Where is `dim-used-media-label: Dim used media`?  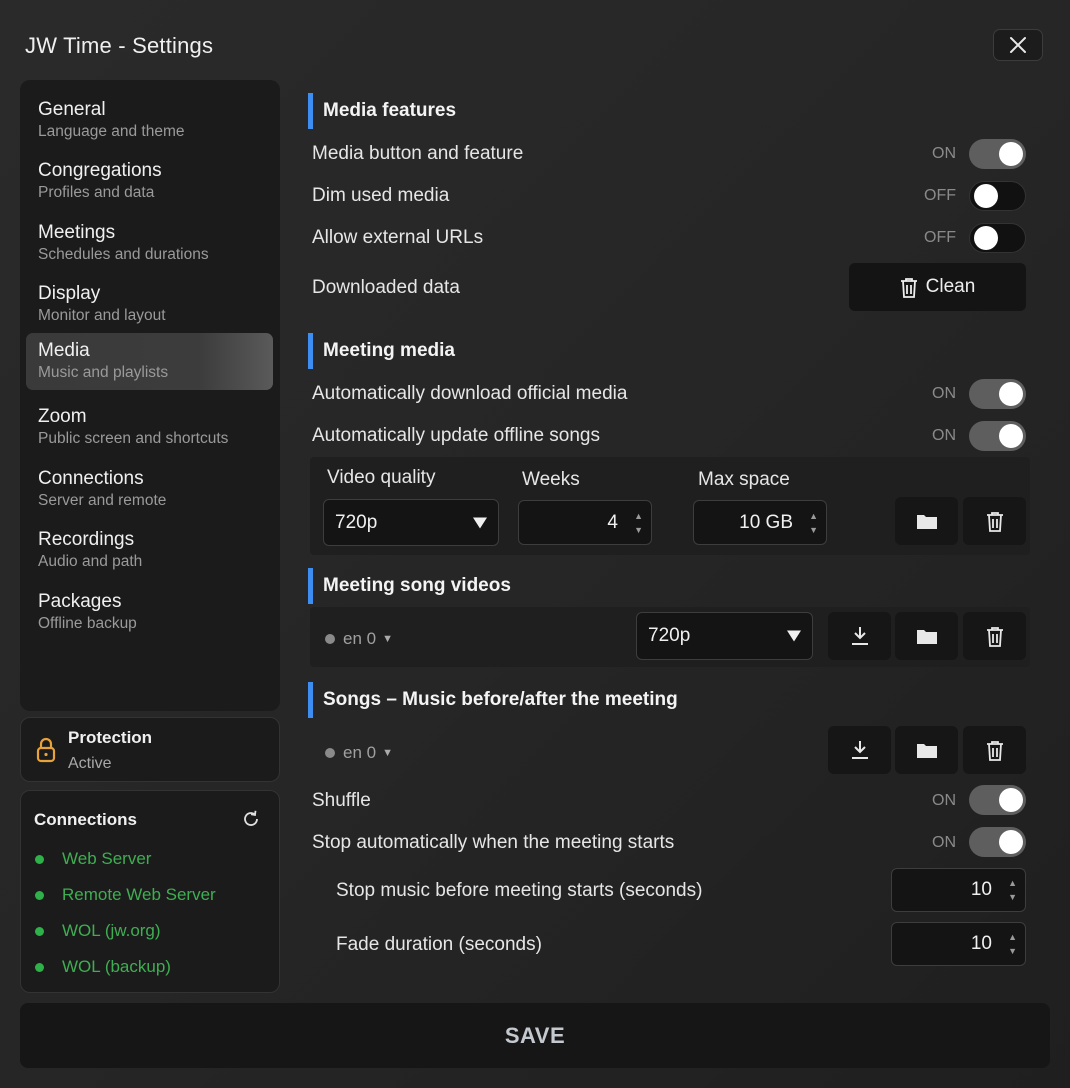 dim-used-media-label: Dim used media is located at coordinates (381, 195).